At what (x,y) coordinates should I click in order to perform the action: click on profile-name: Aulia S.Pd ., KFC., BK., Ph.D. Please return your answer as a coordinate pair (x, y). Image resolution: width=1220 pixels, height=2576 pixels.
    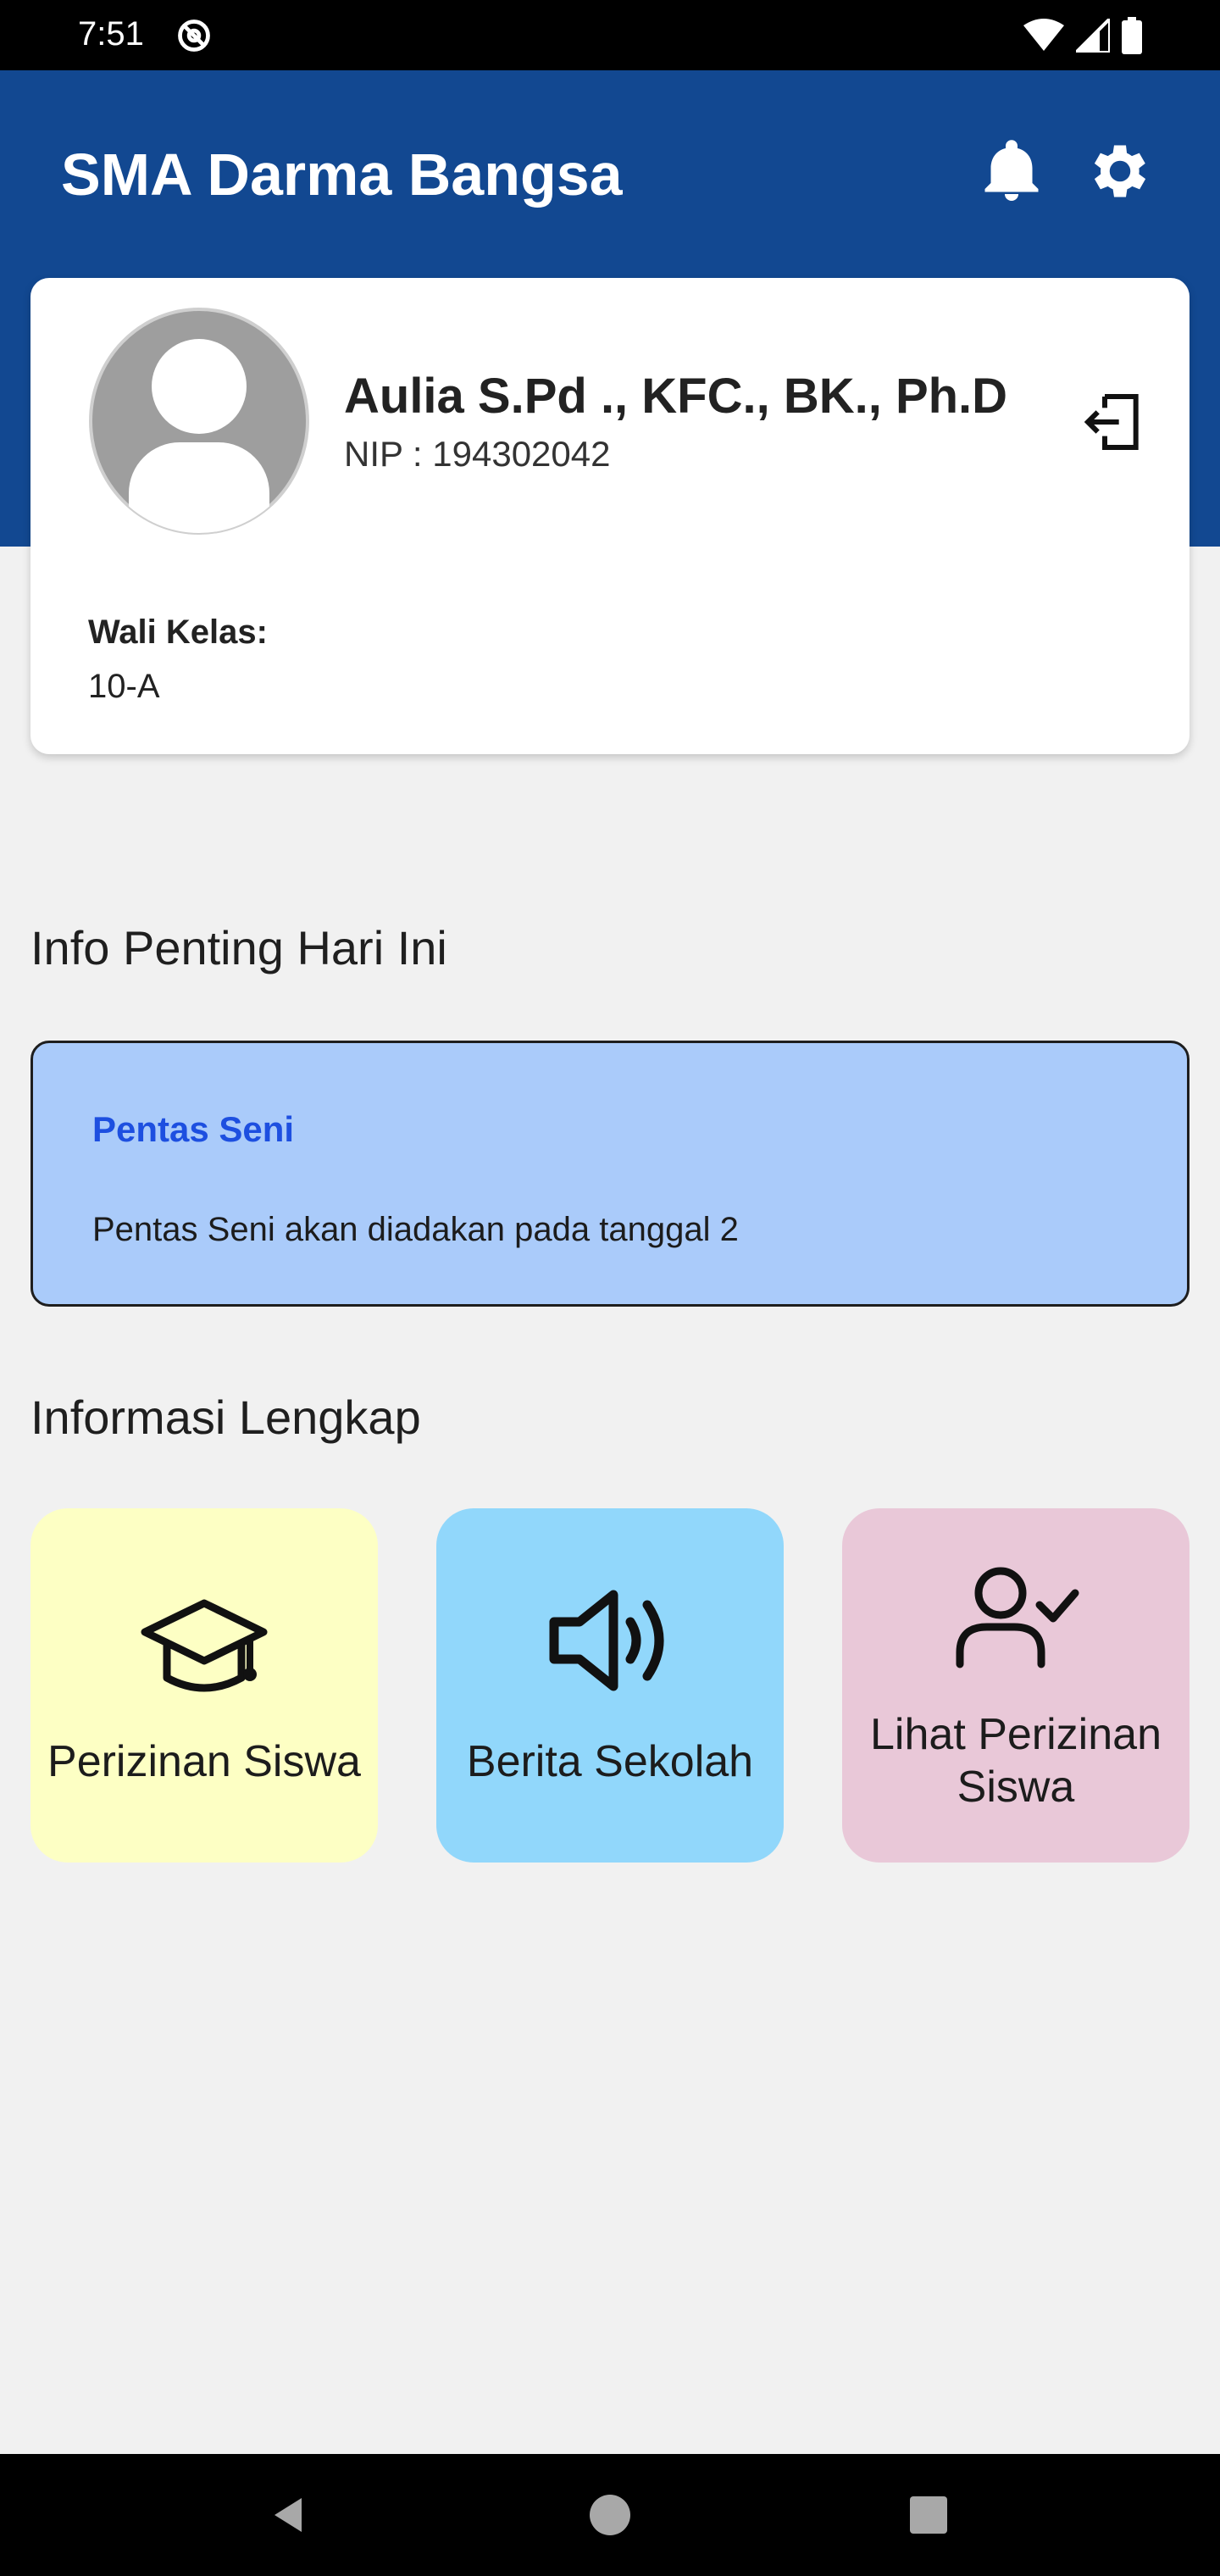
    Looking at the image, I should click on (676, 396).